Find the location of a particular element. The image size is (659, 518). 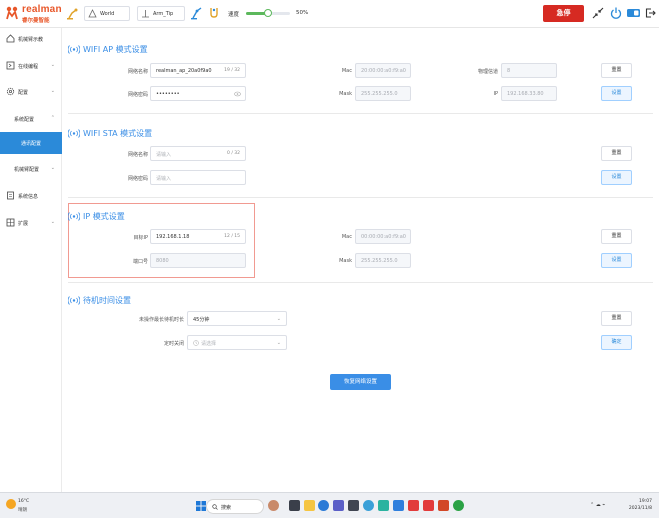

target-ip-label: 目标IP is located at coordinates (141, 238).